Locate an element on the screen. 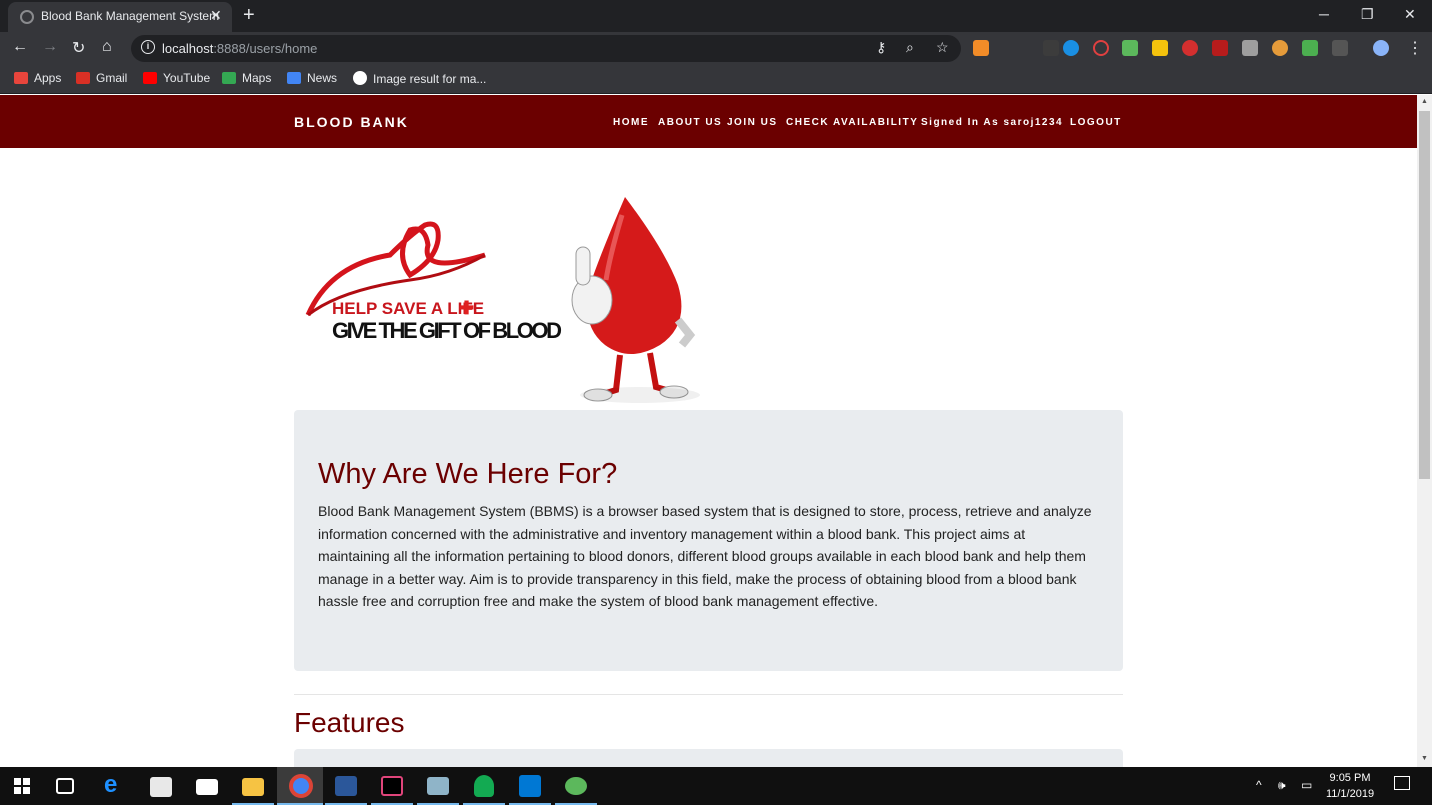 Image resolution: width=1432 pixels, height=805 pixels. features-card is located at coordinates (708, 758).